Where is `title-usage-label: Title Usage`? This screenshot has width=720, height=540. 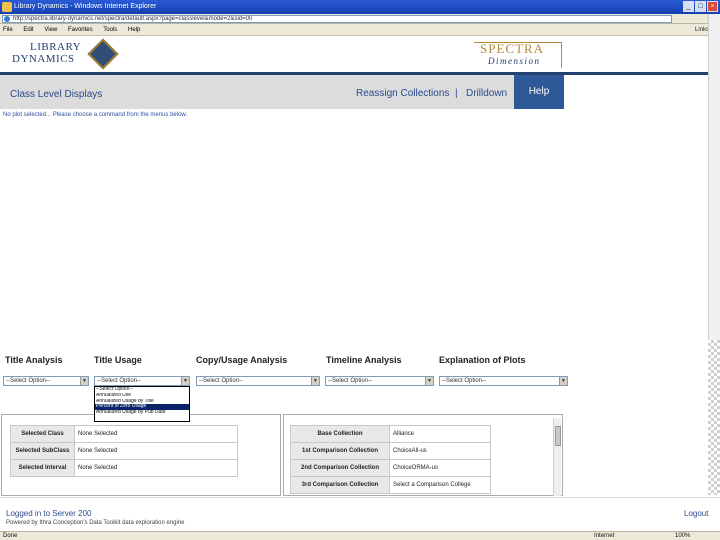
title-usage-label: Title Usage is located at coordinates (118, 360).